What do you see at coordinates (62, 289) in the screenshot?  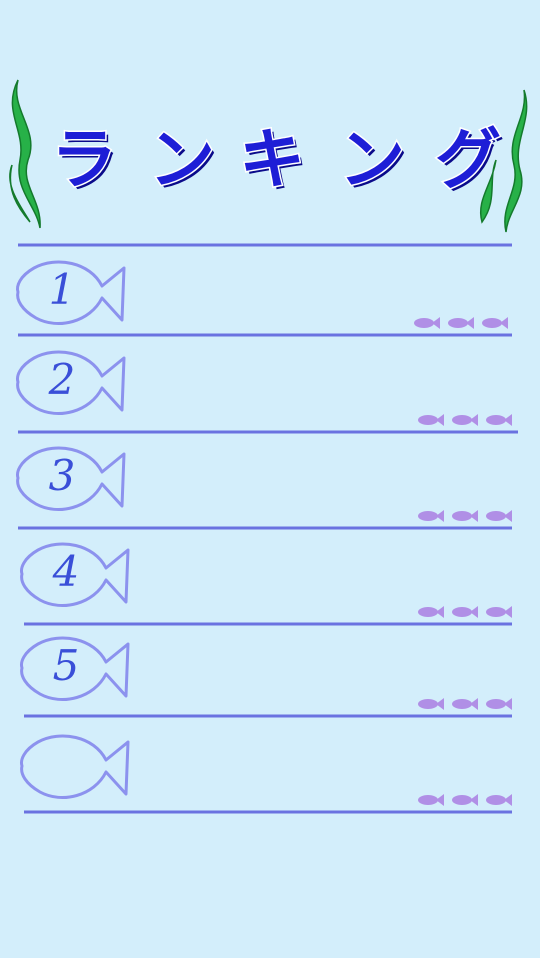 I see `rank-number: 1` at bounding box center [62, 289].